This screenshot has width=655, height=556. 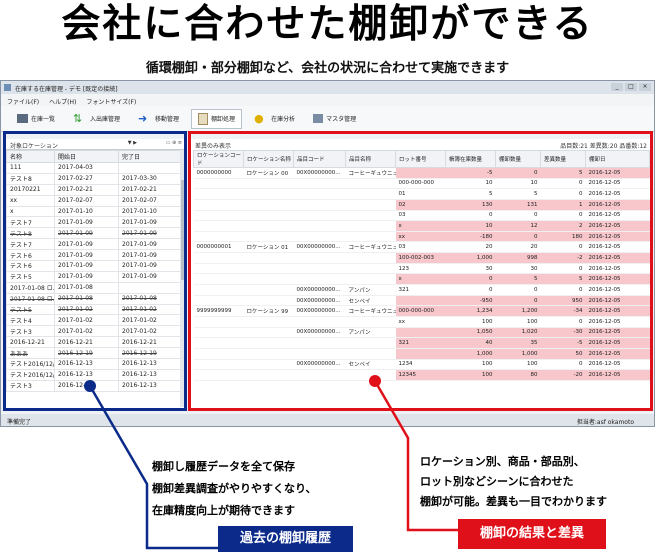 I want to click on toolbar-transfer: ➜ 移動管理, so click(x=158, y=119).